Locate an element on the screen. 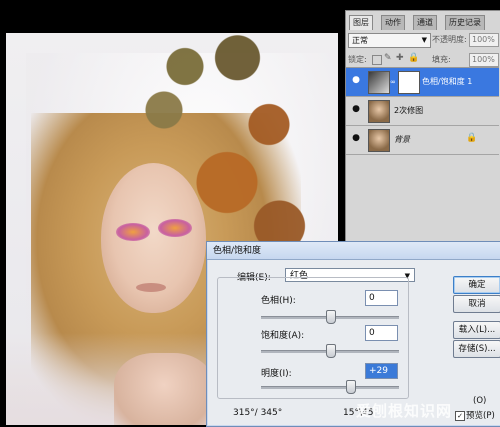  tab-actions: 动作 is located at coordinates (393, 22).